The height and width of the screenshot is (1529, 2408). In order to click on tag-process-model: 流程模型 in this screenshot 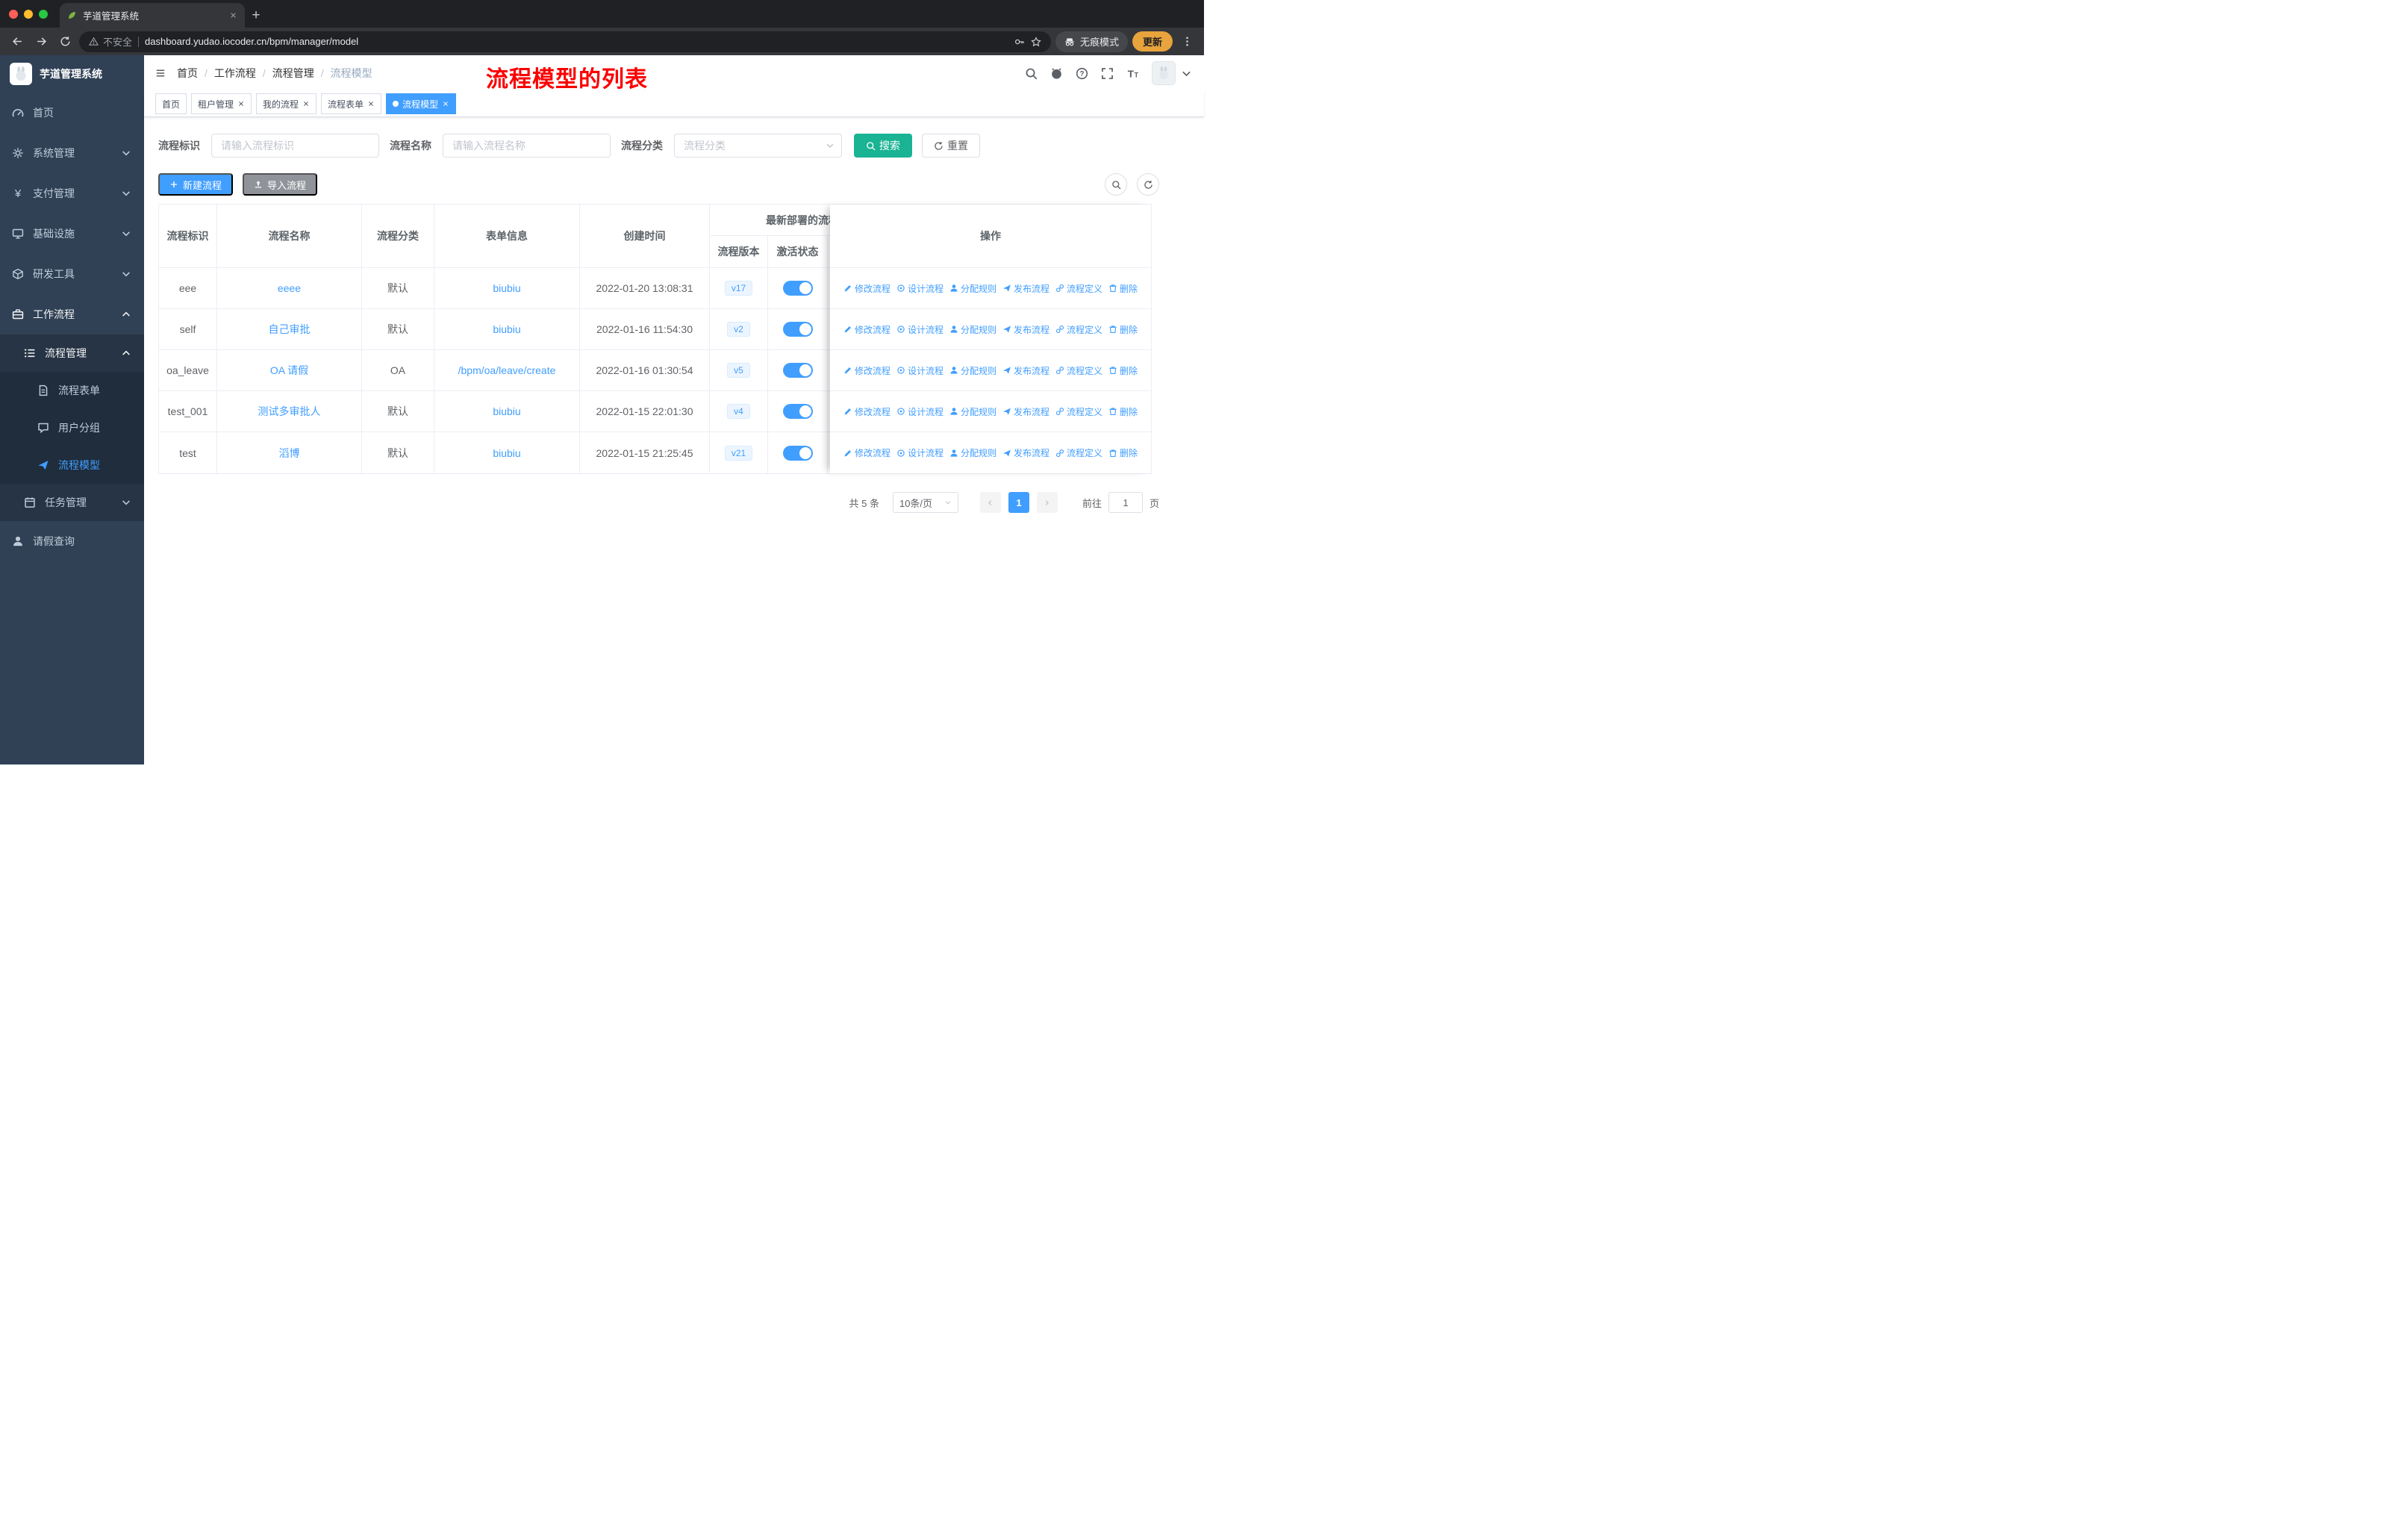, I will do `click(421, 104)`.